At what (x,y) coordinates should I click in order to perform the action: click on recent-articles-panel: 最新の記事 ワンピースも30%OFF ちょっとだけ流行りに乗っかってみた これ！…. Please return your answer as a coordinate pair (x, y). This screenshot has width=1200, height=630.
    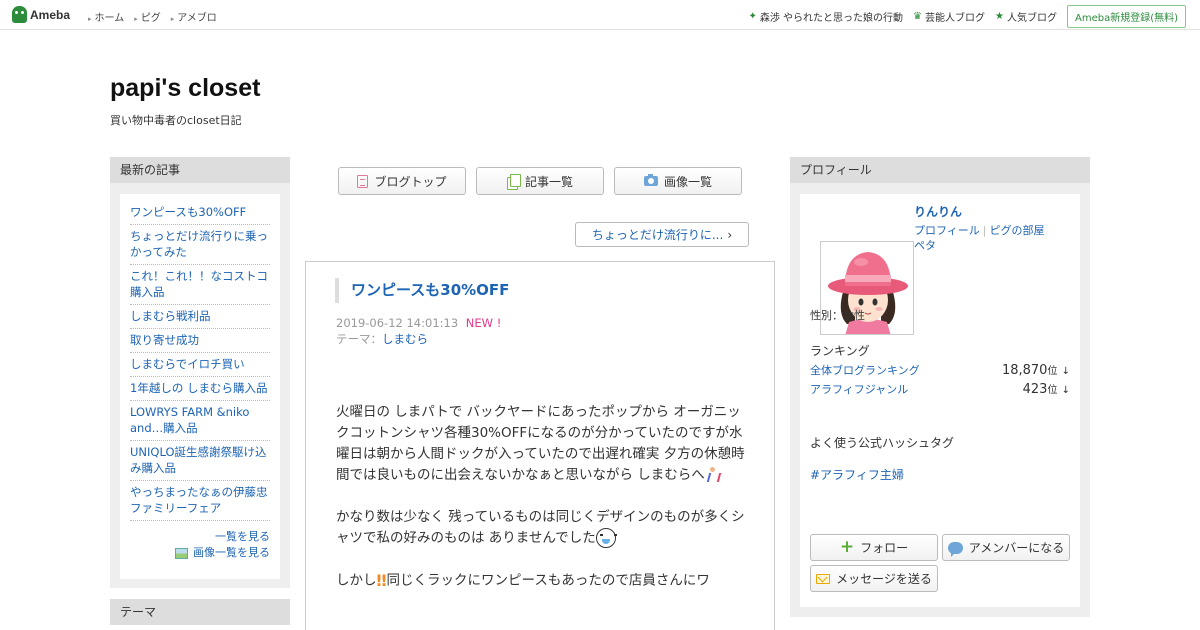
    Looking at the image, I should click on (200, 372).